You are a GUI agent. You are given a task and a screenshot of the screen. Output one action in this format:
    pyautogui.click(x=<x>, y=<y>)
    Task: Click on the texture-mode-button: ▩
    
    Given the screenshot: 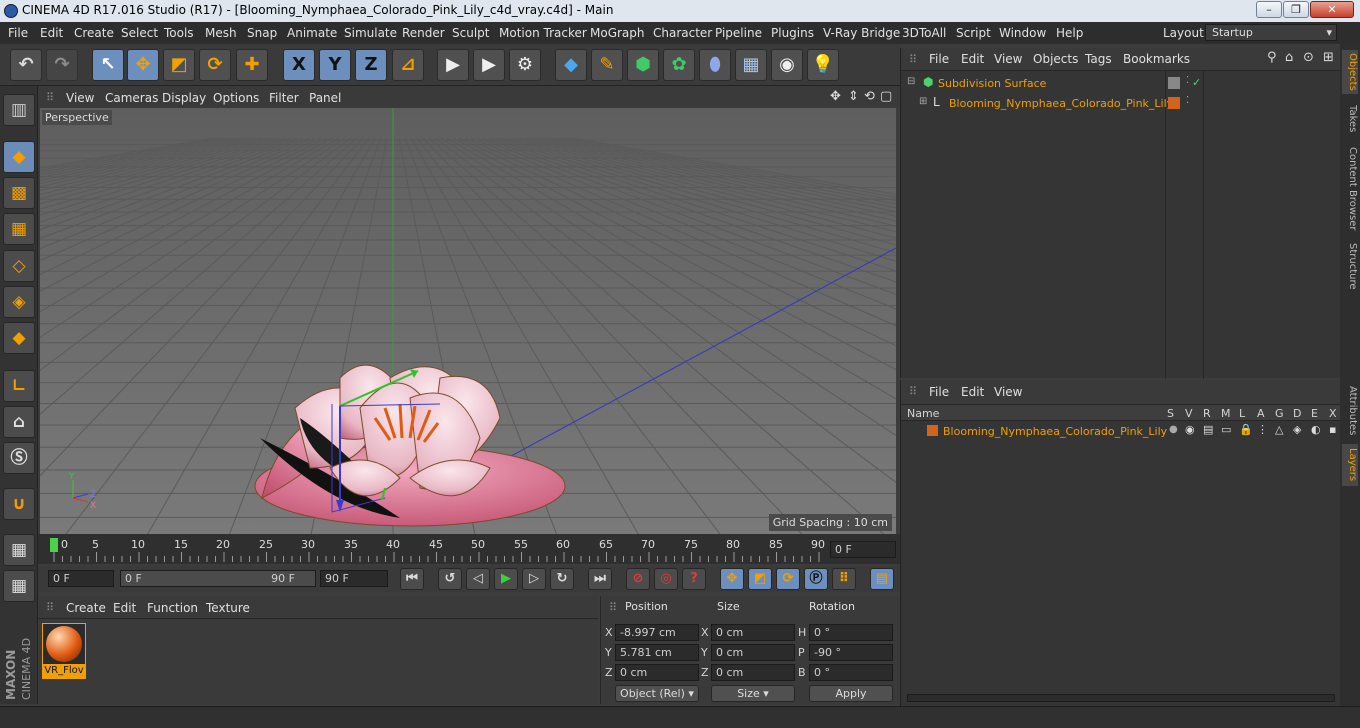 What is the action you would take?
    pyautogui.click(x=19, y=193)
    